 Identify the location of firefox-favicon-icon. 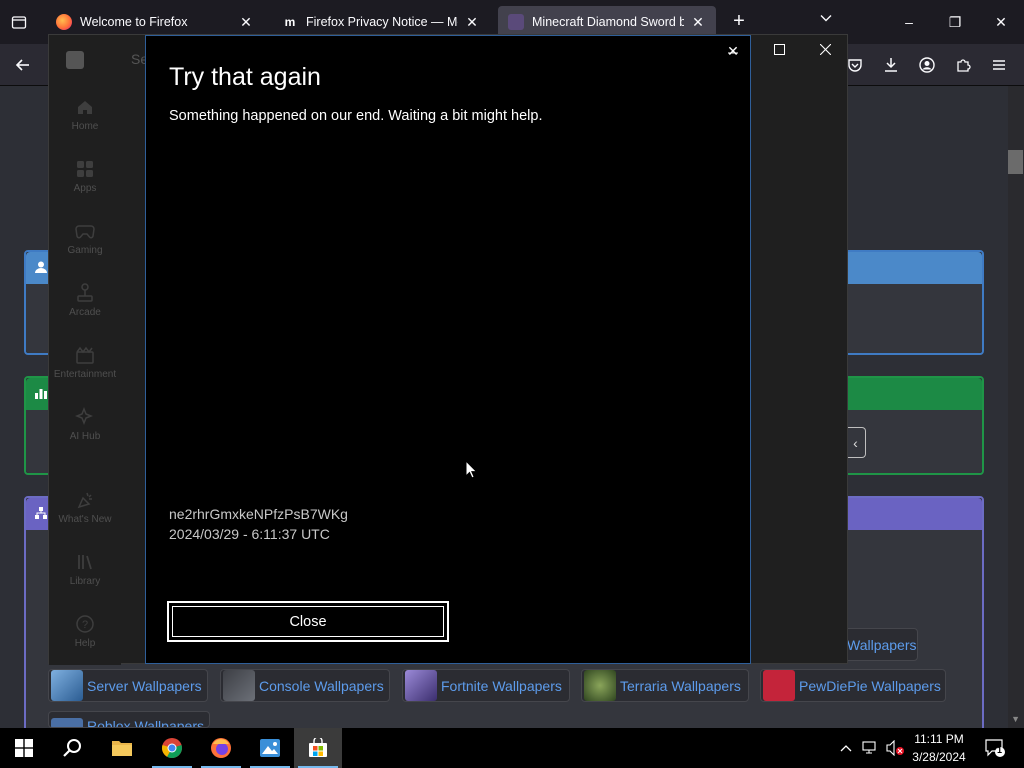
(64, 22).